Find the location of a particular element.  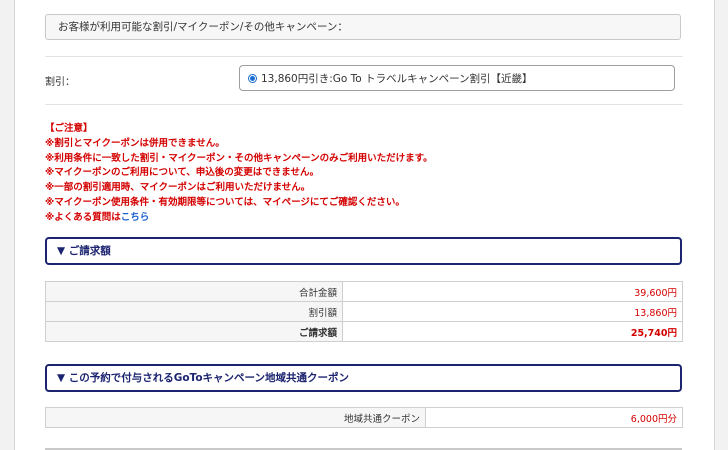

discount-amount-value: 13,860円 is located at coordinates (512, 311).